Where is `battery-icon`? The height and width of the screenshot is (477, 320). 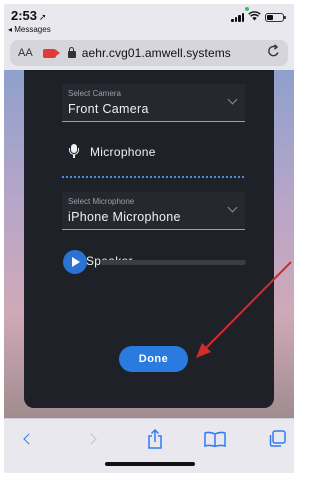 battery-icon is located at coordinates (275, 17).